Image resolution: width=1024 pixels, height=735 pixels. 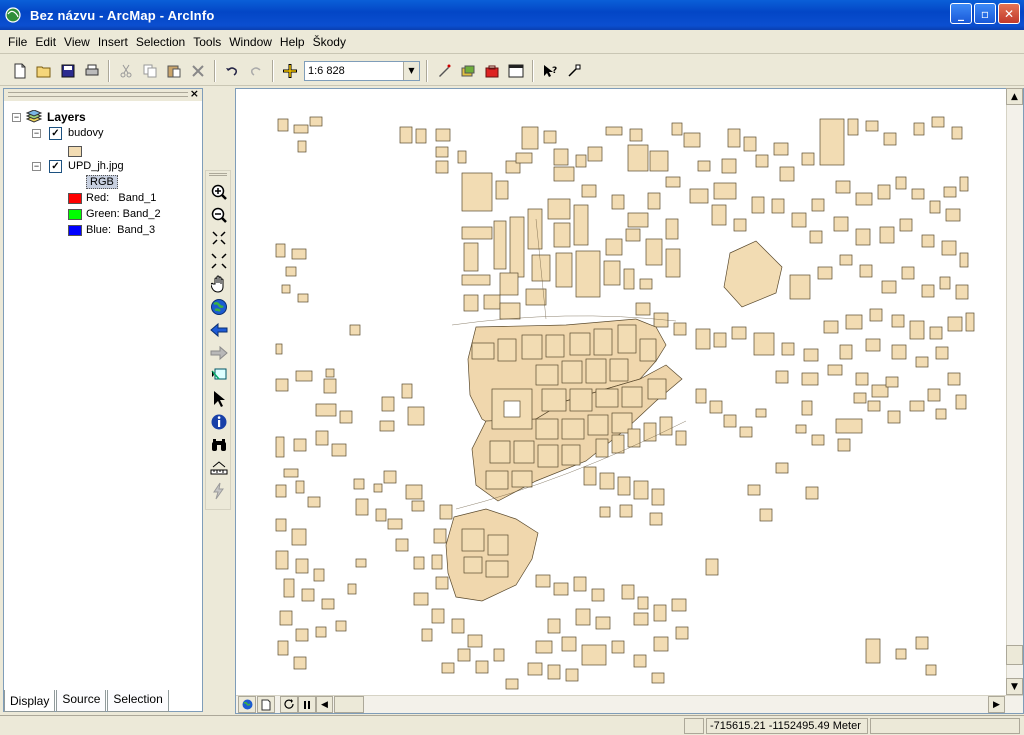 I want to click on layout-view-button, so click(x=266, y=704).